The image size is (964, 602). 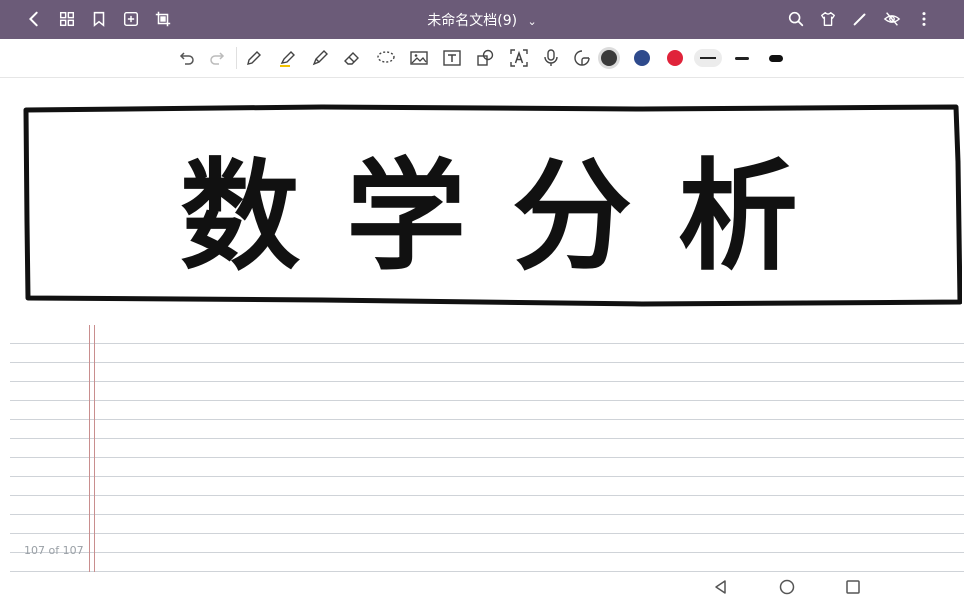 I want to click on redo-icon, so click(x=217, y=58).